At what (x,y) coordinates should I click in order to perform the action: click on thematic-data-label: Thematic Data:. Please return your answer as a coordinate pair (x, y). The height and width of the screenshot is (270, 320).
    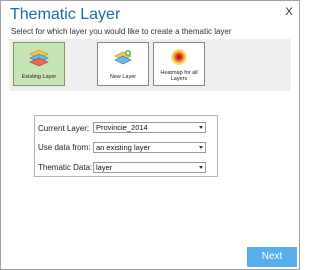
    Looking at the image, I should click on (65, 167).